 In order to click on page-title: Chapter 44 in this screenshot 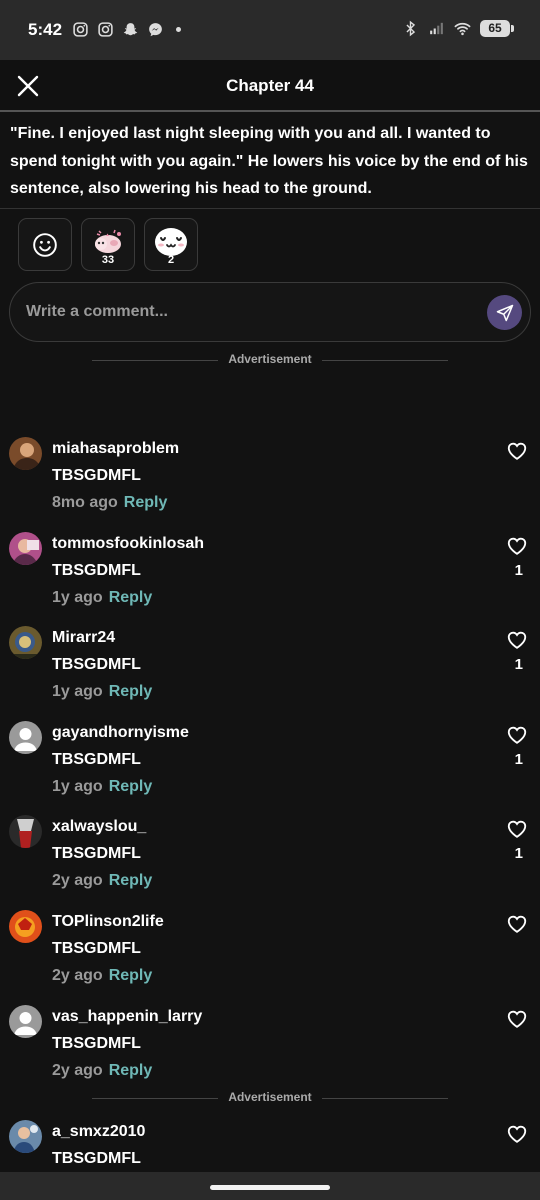, I will do `click(270, 85)`.